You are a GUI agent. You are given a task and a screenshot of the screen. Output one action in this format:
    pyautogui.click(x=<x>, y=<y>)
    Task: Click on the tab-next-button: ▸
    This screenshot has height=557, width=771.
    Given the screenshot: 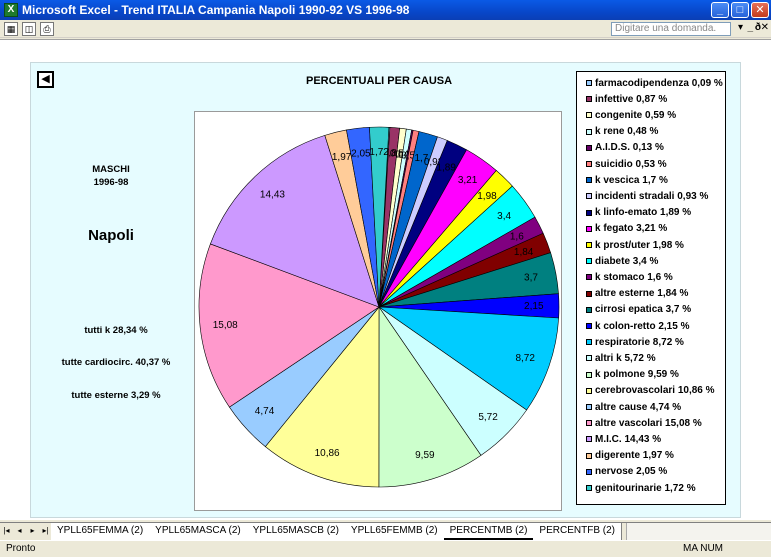 What is the action you would take?
    pyautogui.click(x=32, y=531)
    